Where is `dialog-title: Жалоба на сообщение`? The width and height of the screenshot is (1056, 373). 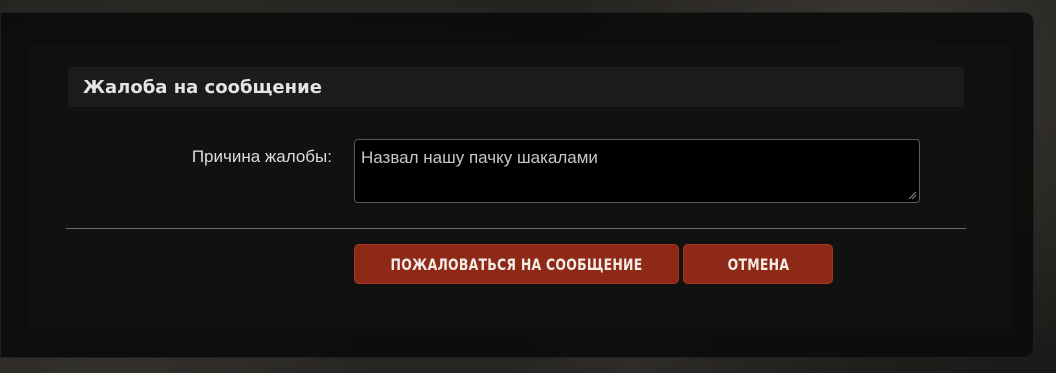 dialog-title: Жалоба на сообщение is located at coordinates (202, 87).